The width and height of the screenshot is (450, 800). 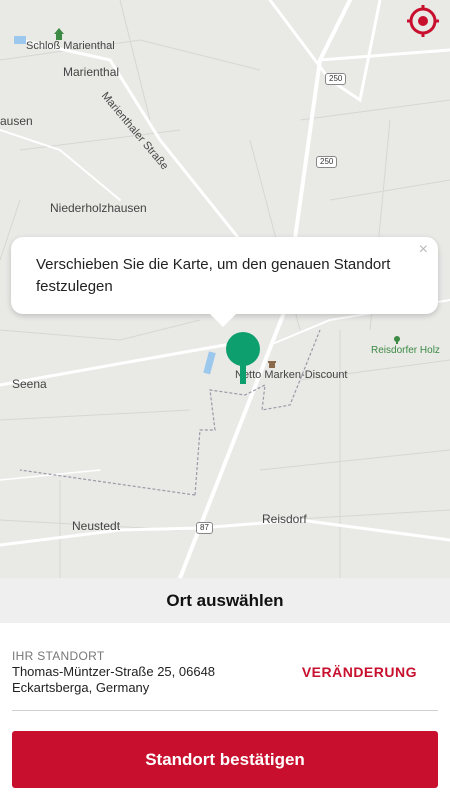 I want to click on map-label-reisdorf: Reisdorf, so click(x=284, y=519).